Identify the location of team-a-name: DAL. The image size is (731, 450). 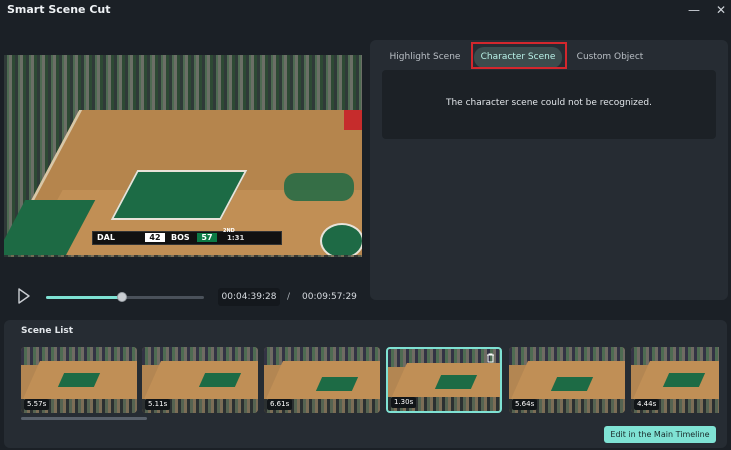
(106, 237).